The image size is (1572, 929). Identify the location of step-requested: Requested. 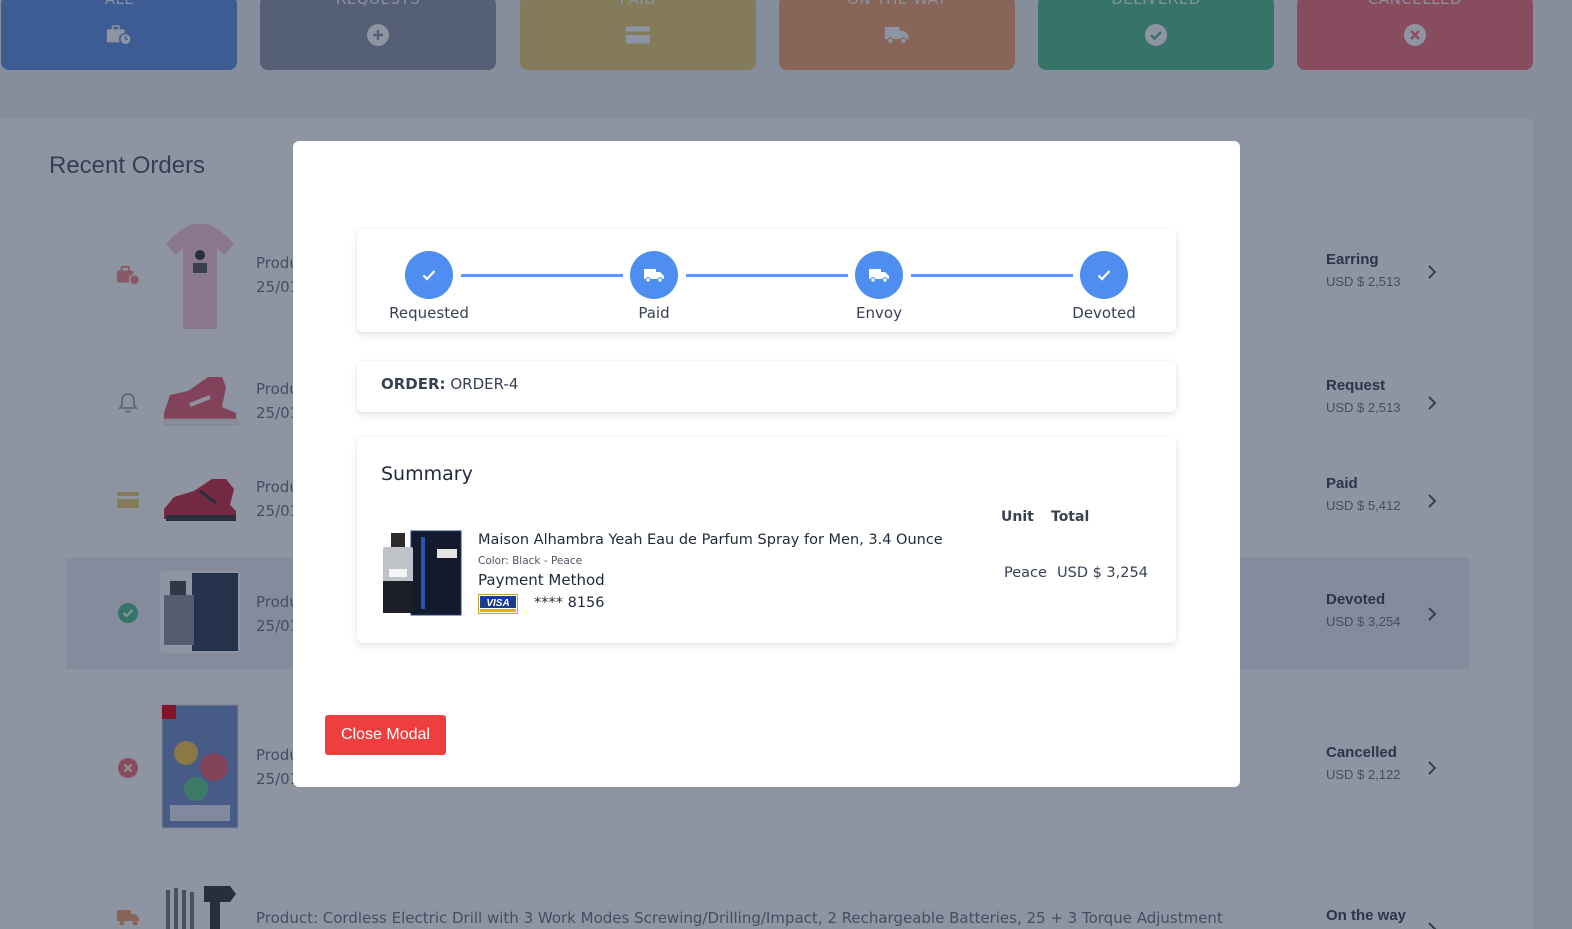
(429, 286).